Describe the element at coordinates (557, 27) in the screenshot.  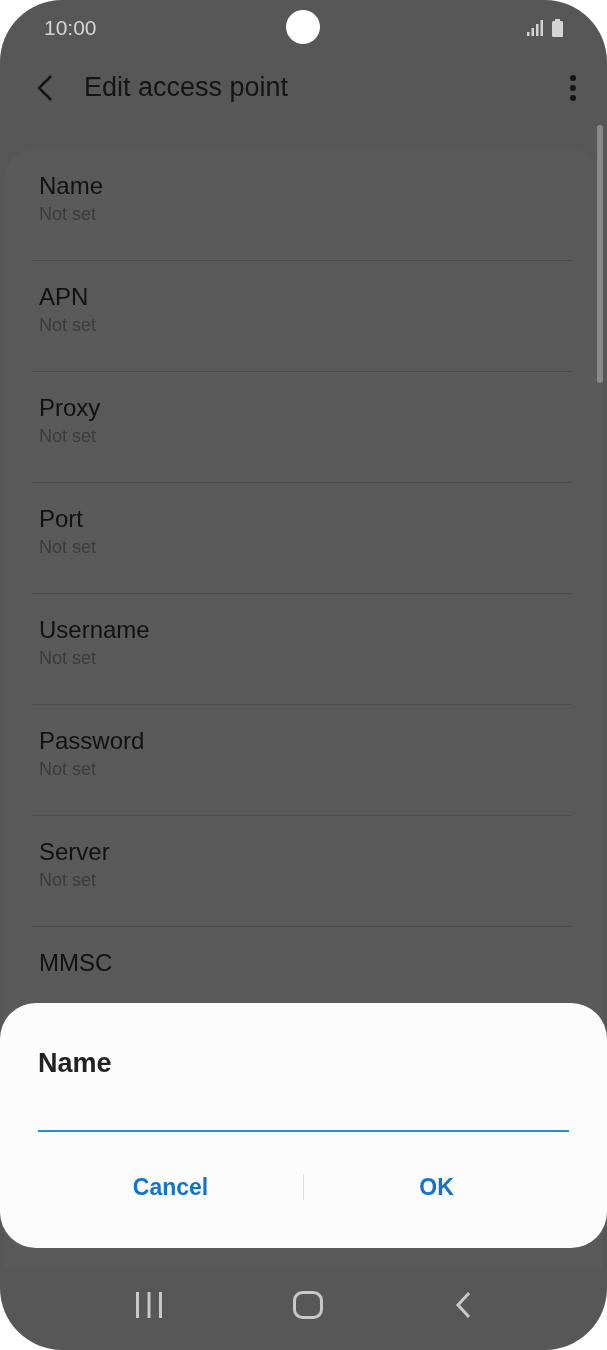
I see `battery-icon` at that location.